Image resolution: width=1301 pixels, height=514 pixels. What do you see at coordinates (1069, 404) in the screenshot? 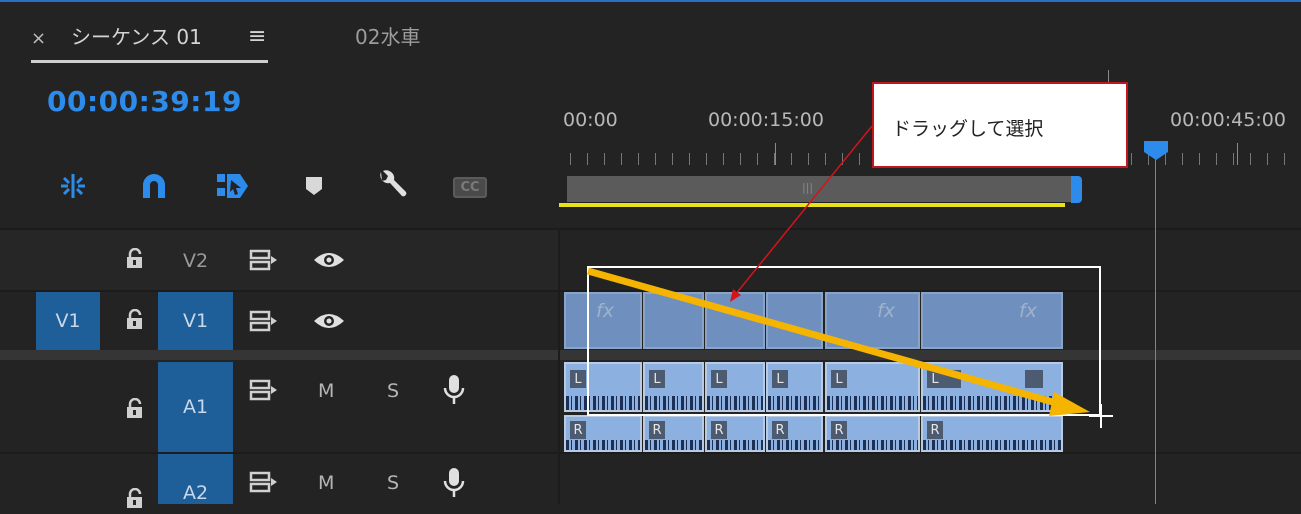
I see `drag-direction-arrowhead` at bounding box center [1069, 404].